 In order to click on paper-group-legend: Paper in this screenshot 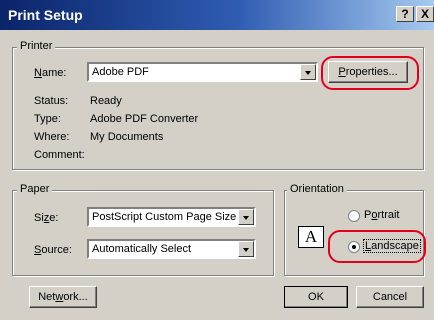, I will do `click(35, 189)`.